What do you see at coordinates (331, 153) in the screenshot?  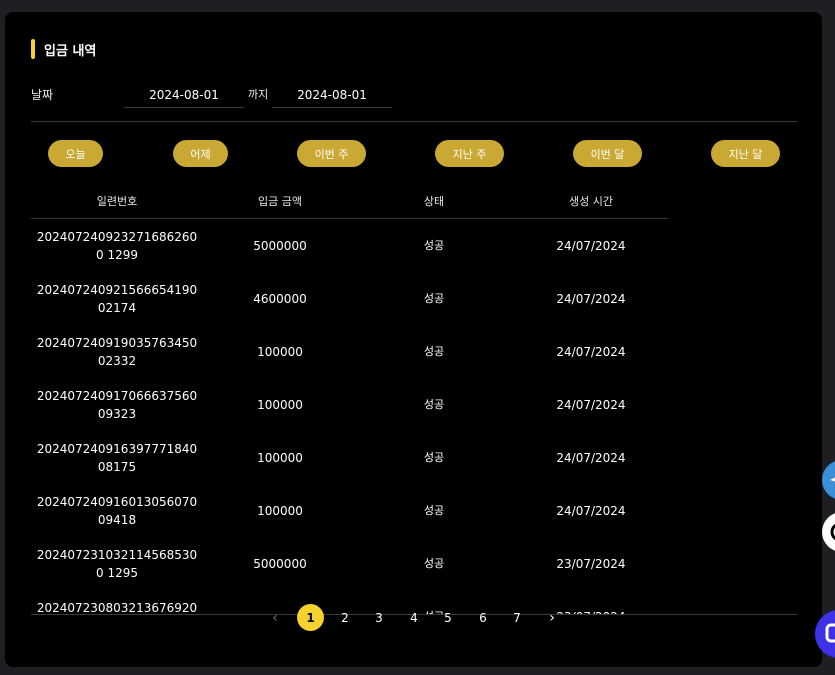 I see `this-week-button: 이번 주` at bounding box center [331, 153].